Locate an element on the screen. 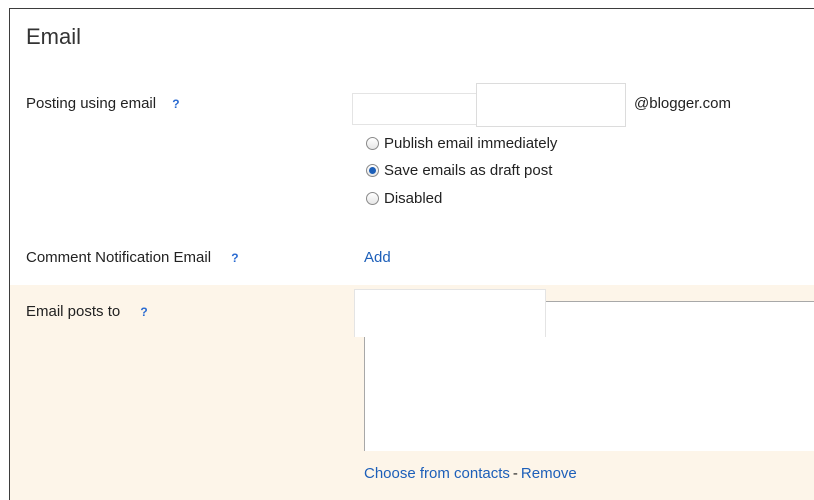  comment-notification-label-row: Comment Notification Email ? is located at coordinates (132, 257).